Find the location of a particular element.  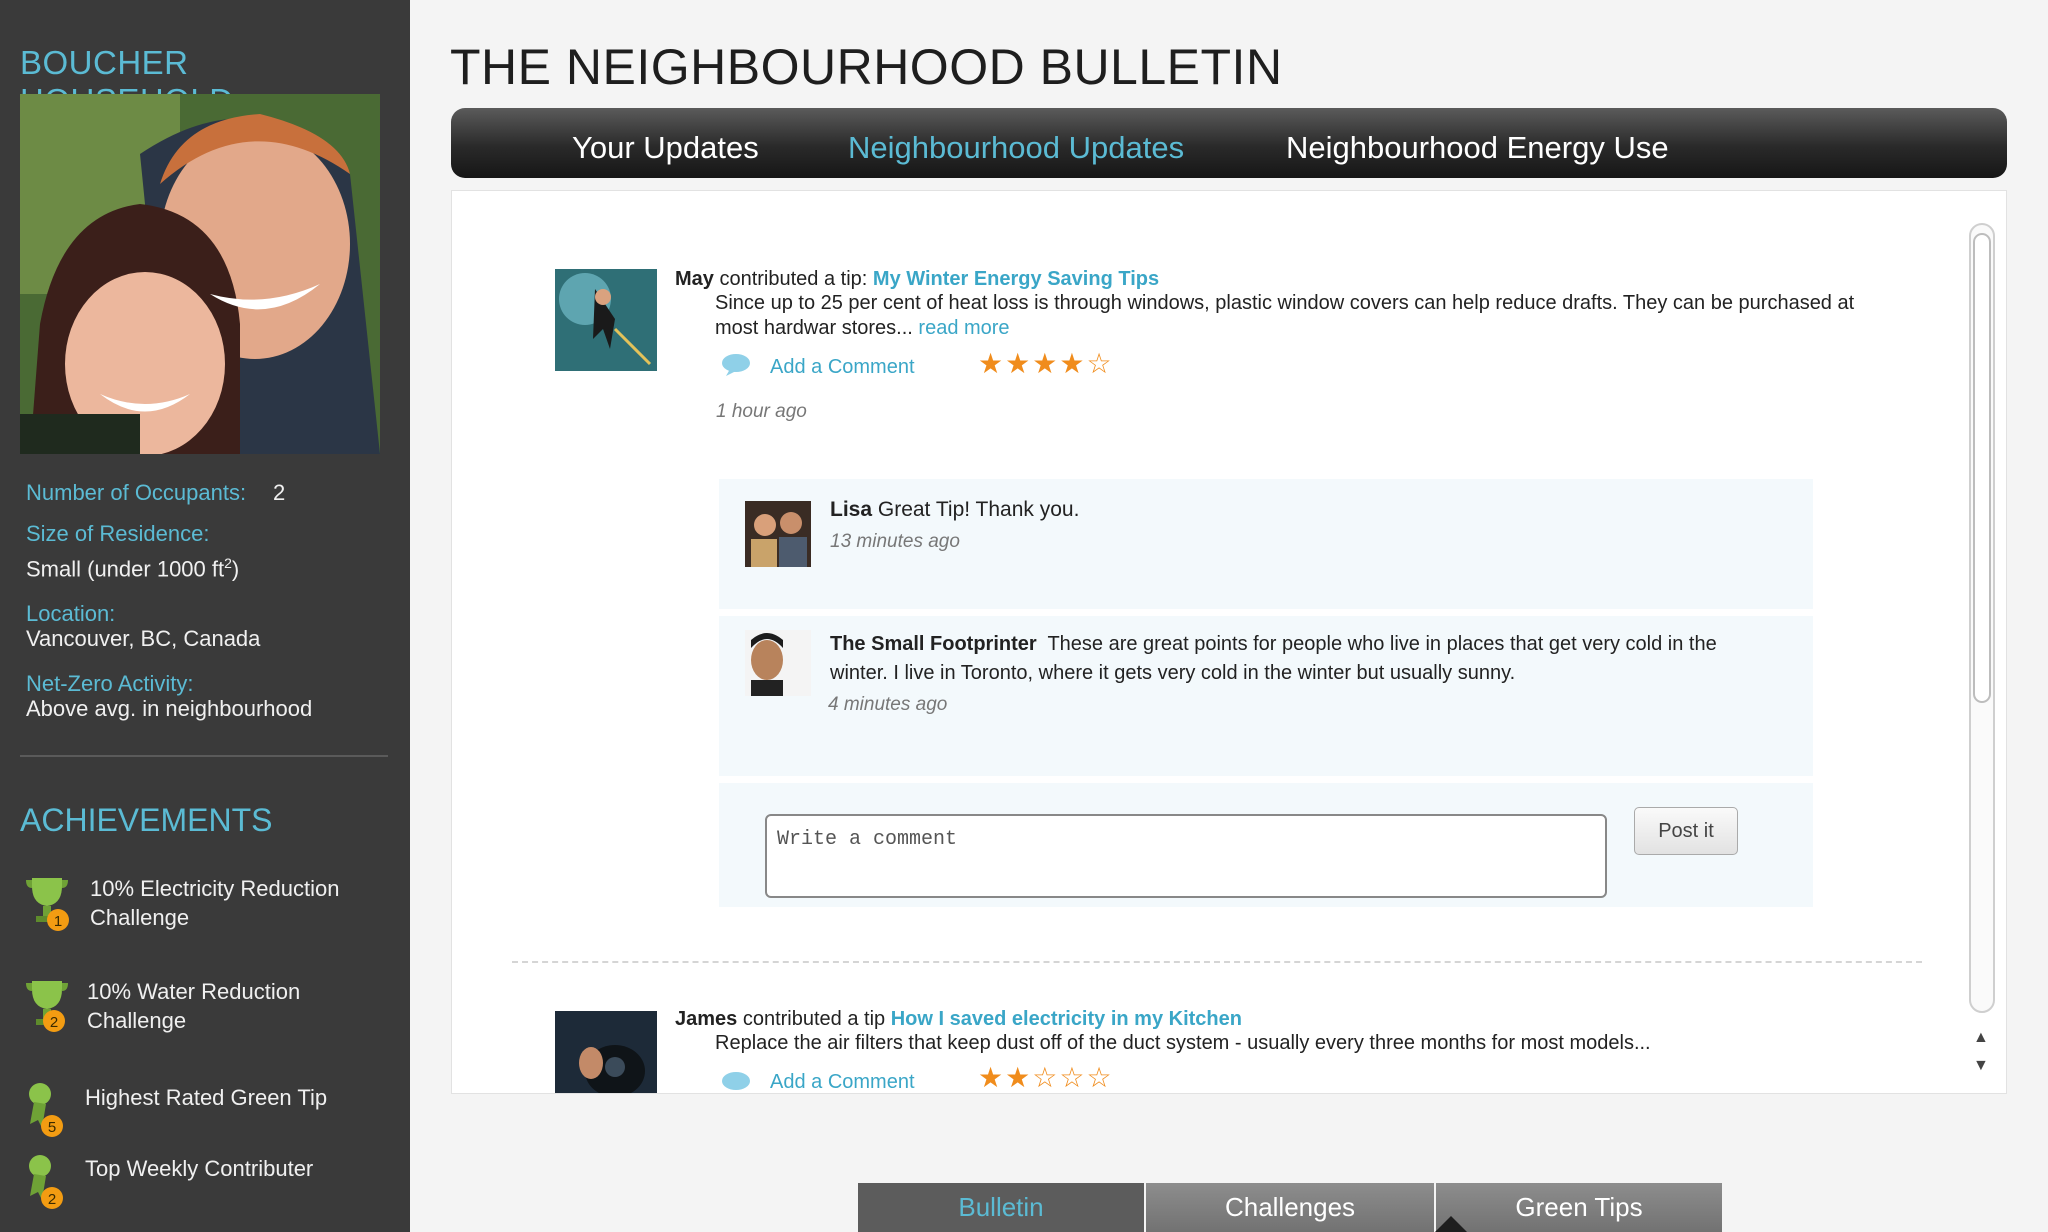

household-photo is located at coordinates (200, 274).